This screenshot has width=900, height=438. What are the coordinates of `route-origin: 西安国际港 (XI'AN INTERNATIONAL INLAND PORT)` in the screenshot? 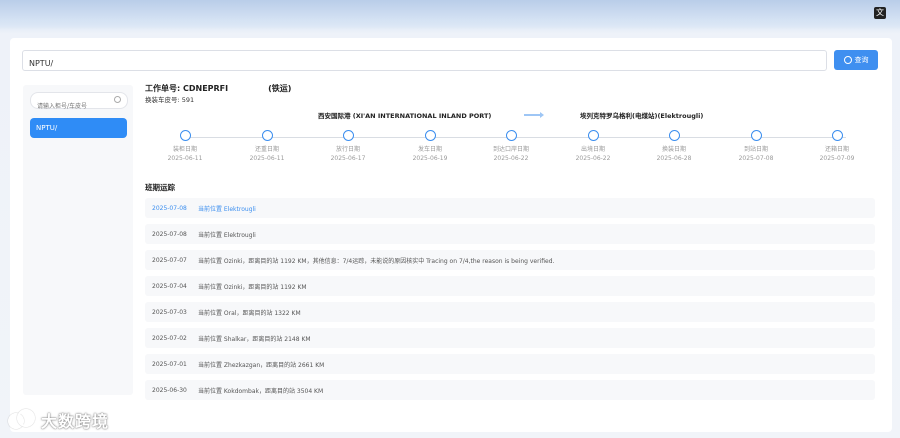 It's located at (405, 116).